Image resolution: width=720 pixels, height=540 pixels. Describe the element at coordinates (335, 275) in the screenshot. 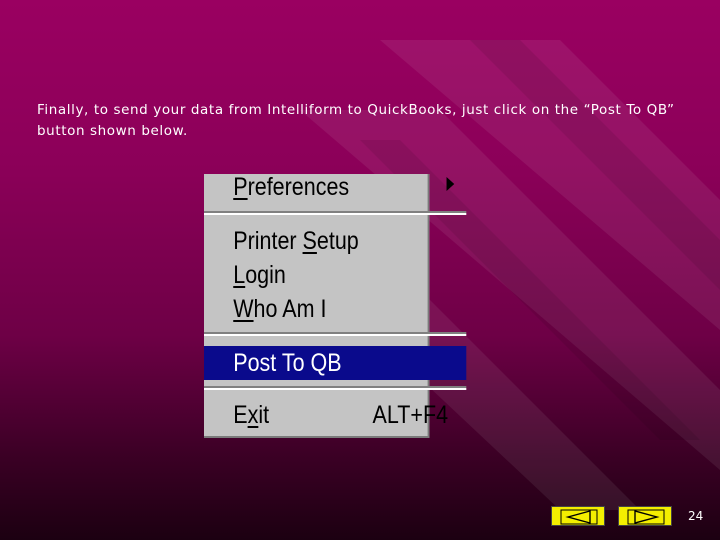

I see `menu-item-login: Login` at that location.